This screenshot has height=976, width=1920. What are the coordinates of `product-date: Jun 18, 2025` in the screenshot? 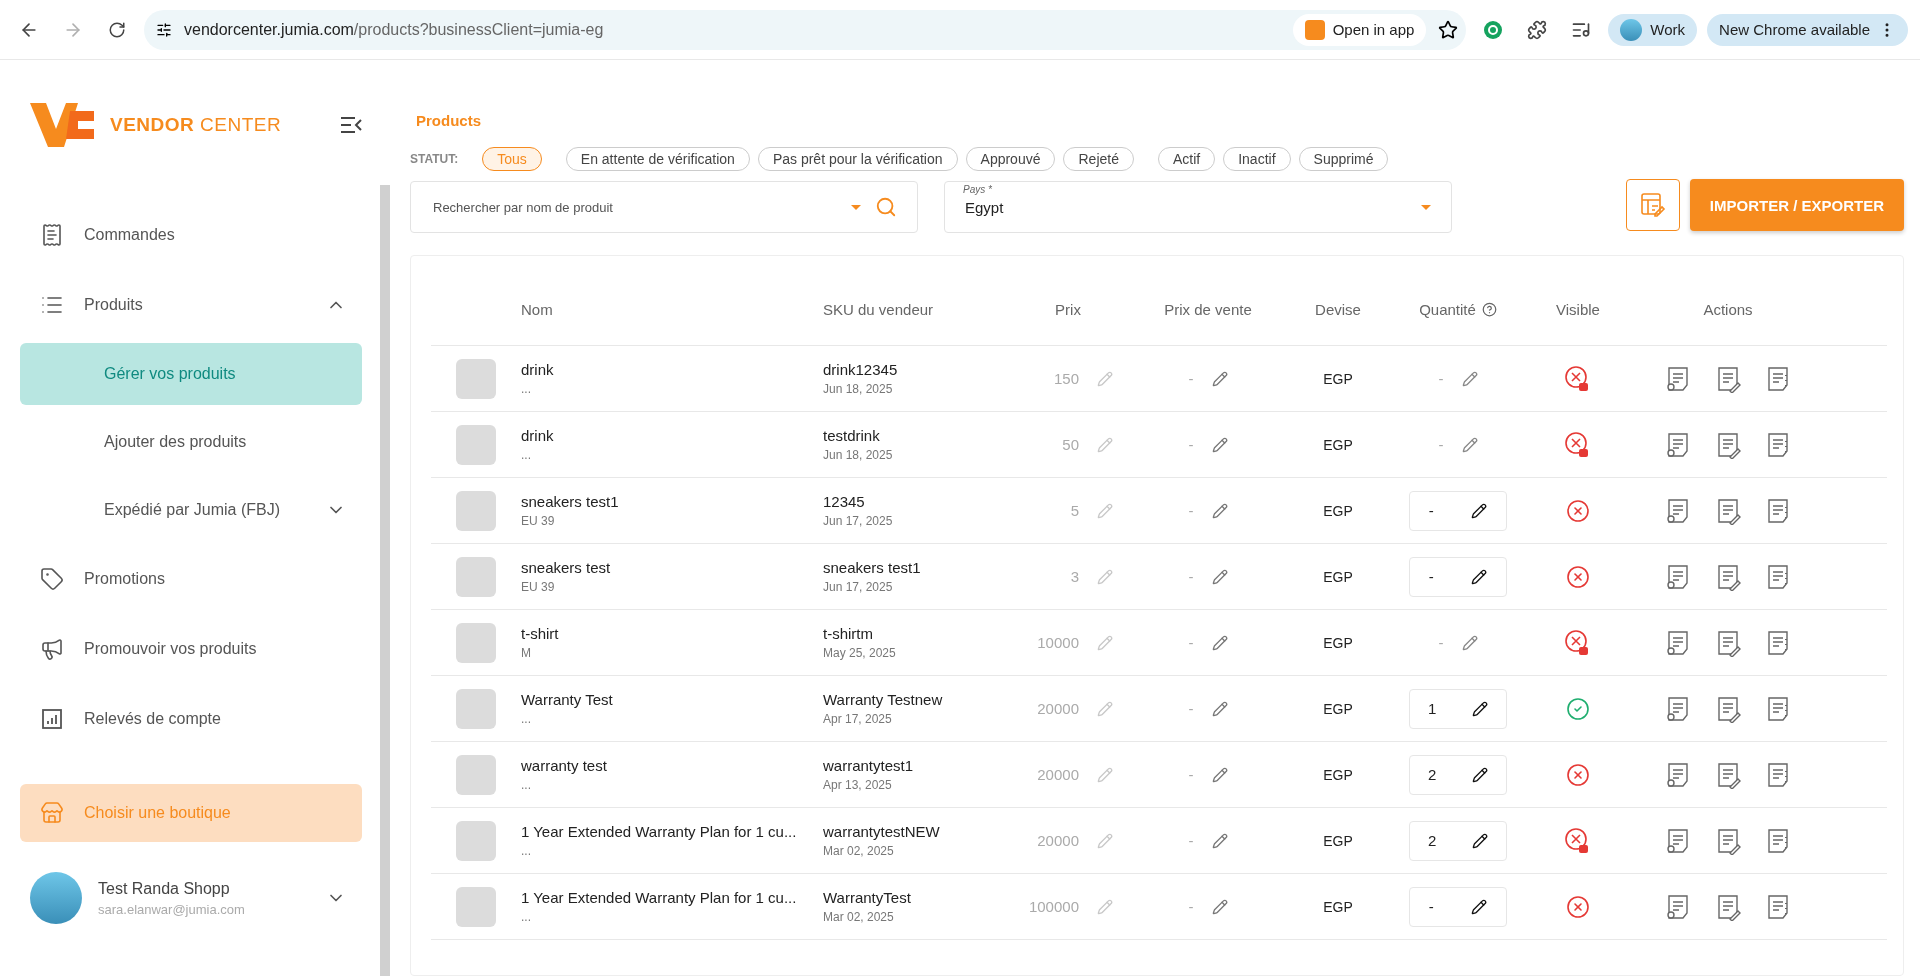 It's located at (858, 455).